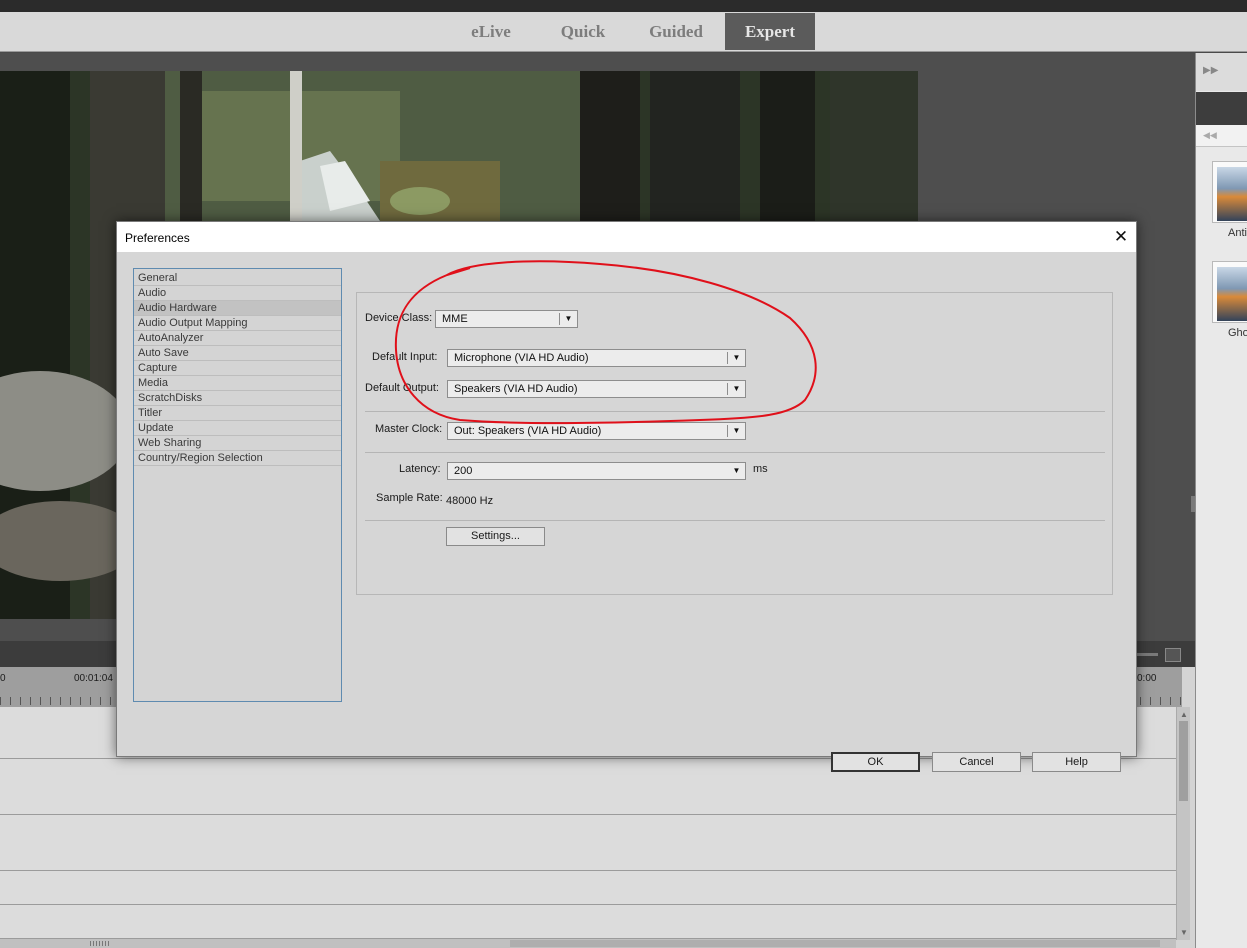 This screenshot has height=948, width=1247. I want to click on dialog-title: Preferences, so click(157, 238).